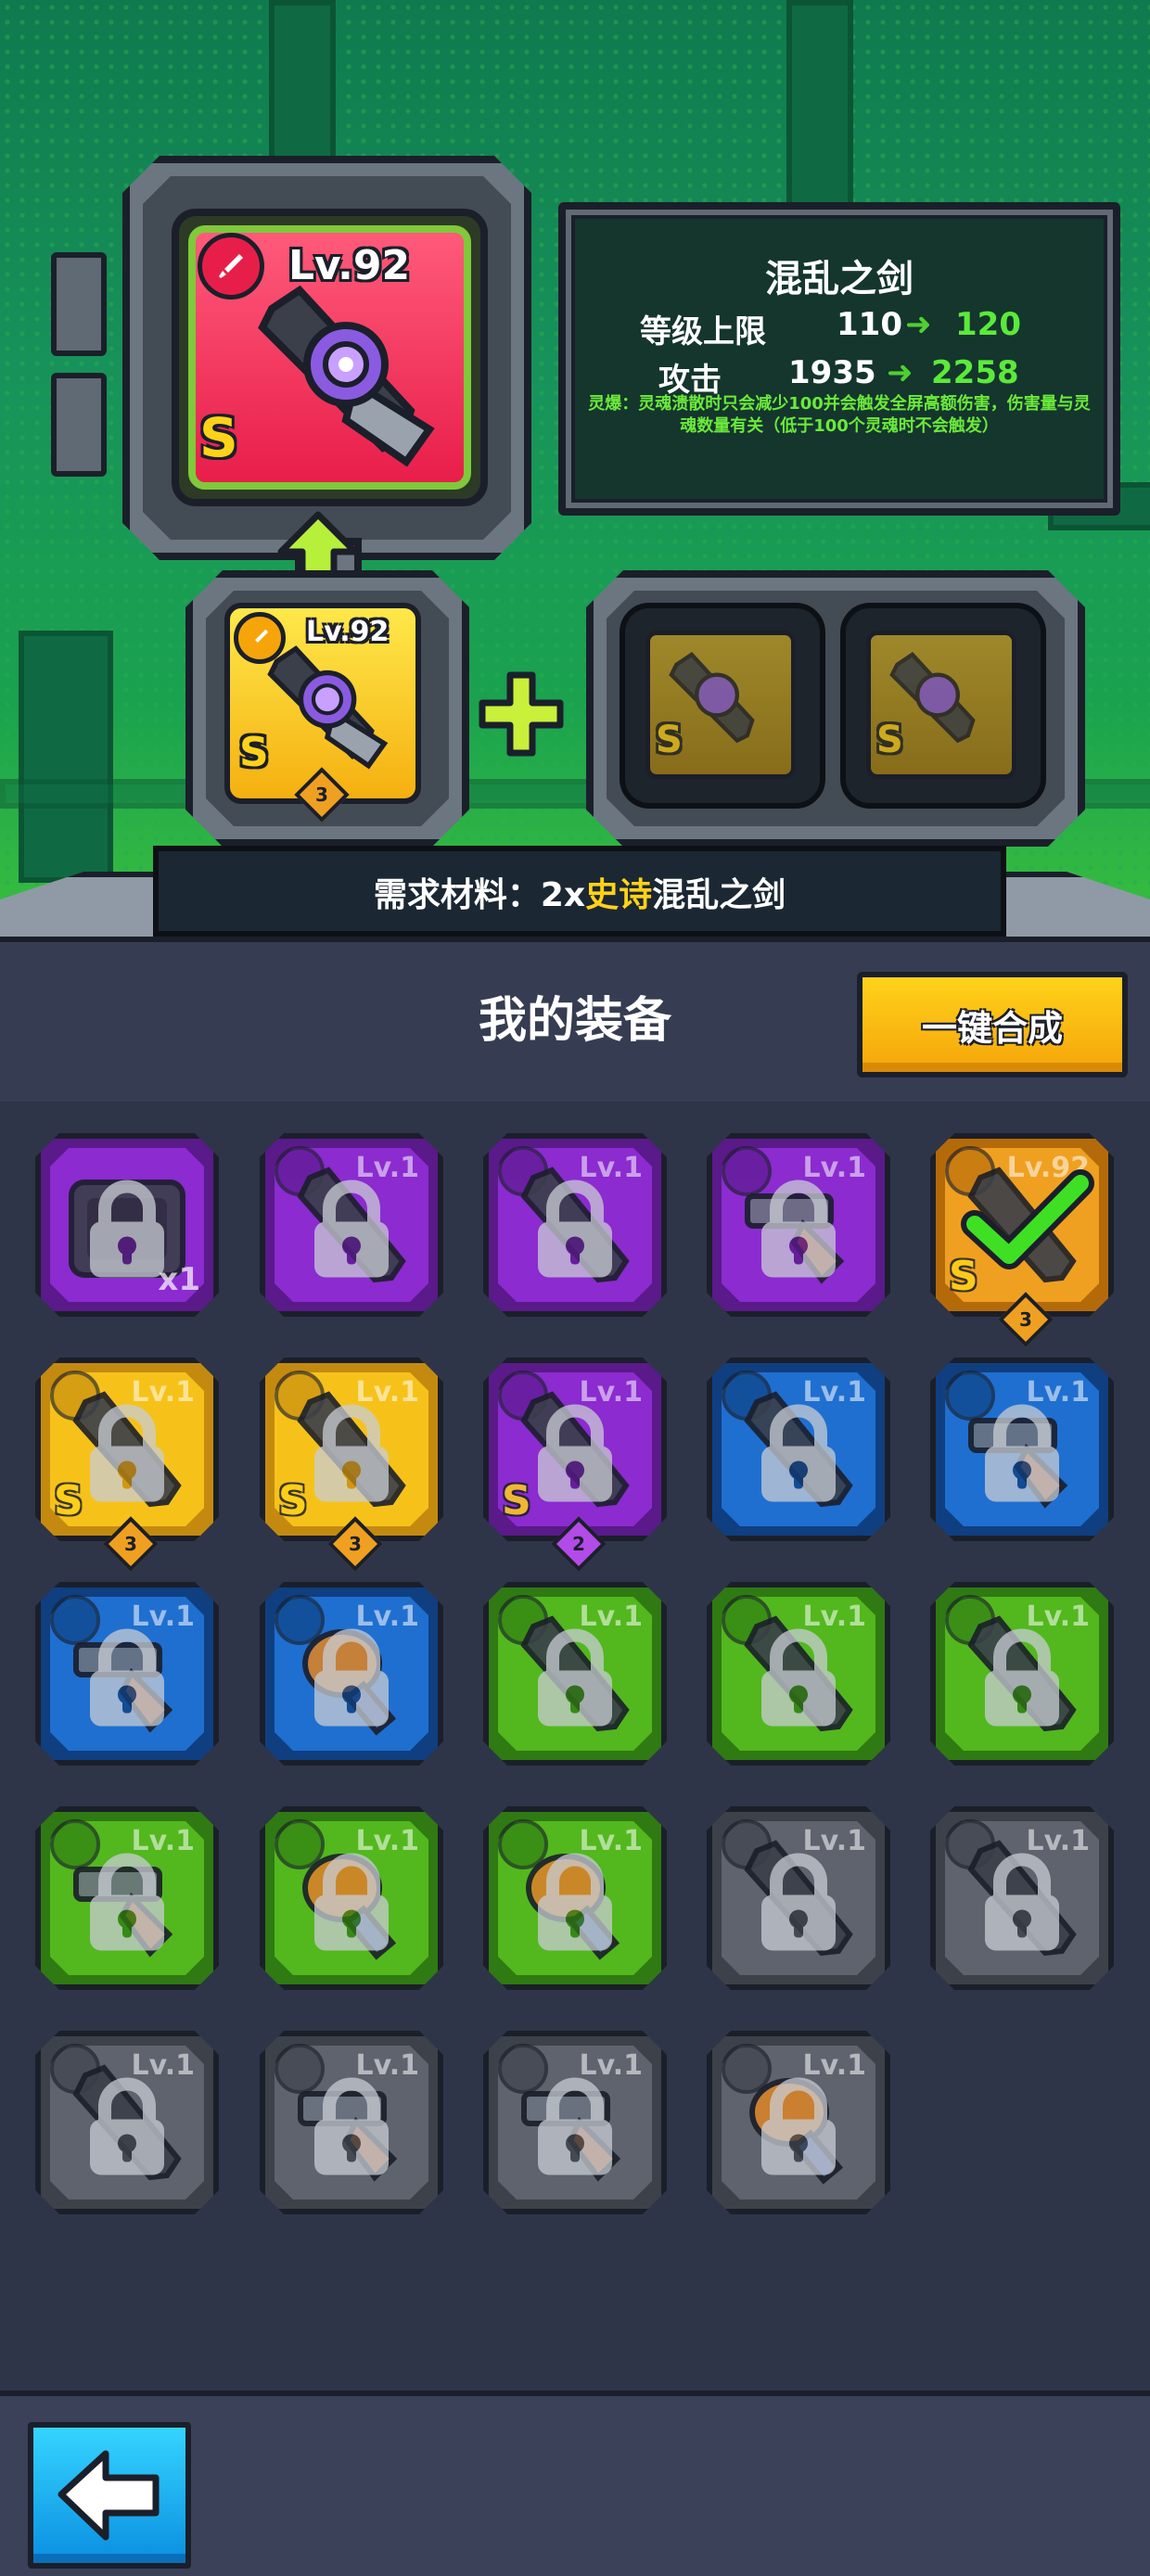 The width and height of the screenshot is (1150, 2576). I want to click on slot-quantity: x1, so click(179, 1279).